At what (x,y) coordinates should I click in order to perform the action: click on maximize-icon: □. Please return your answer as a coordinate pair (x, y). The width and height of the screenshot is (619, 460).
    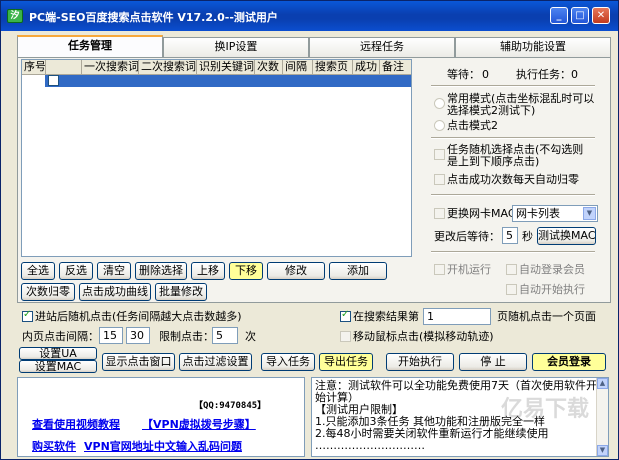
    Looking at the image, I should click on (580, 15).